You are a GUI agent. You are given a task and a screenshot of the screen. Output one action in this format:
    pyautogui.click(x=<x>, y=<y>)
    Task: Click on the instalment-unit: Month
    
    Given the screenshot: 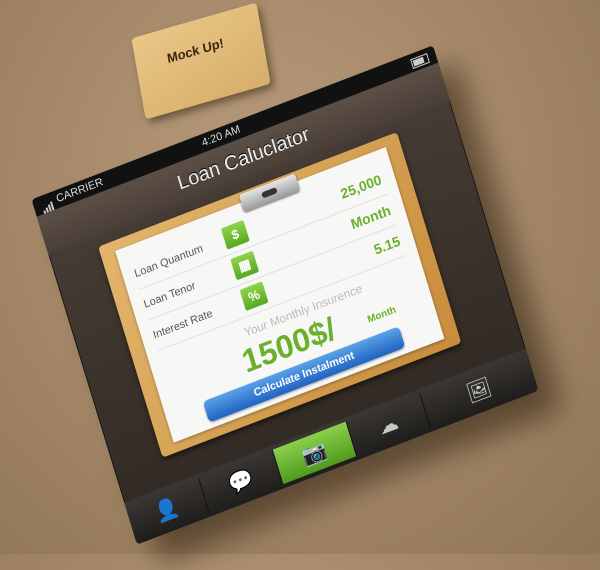 What is the action you would take?
    pyautogui.click(x=382, y=315)
    